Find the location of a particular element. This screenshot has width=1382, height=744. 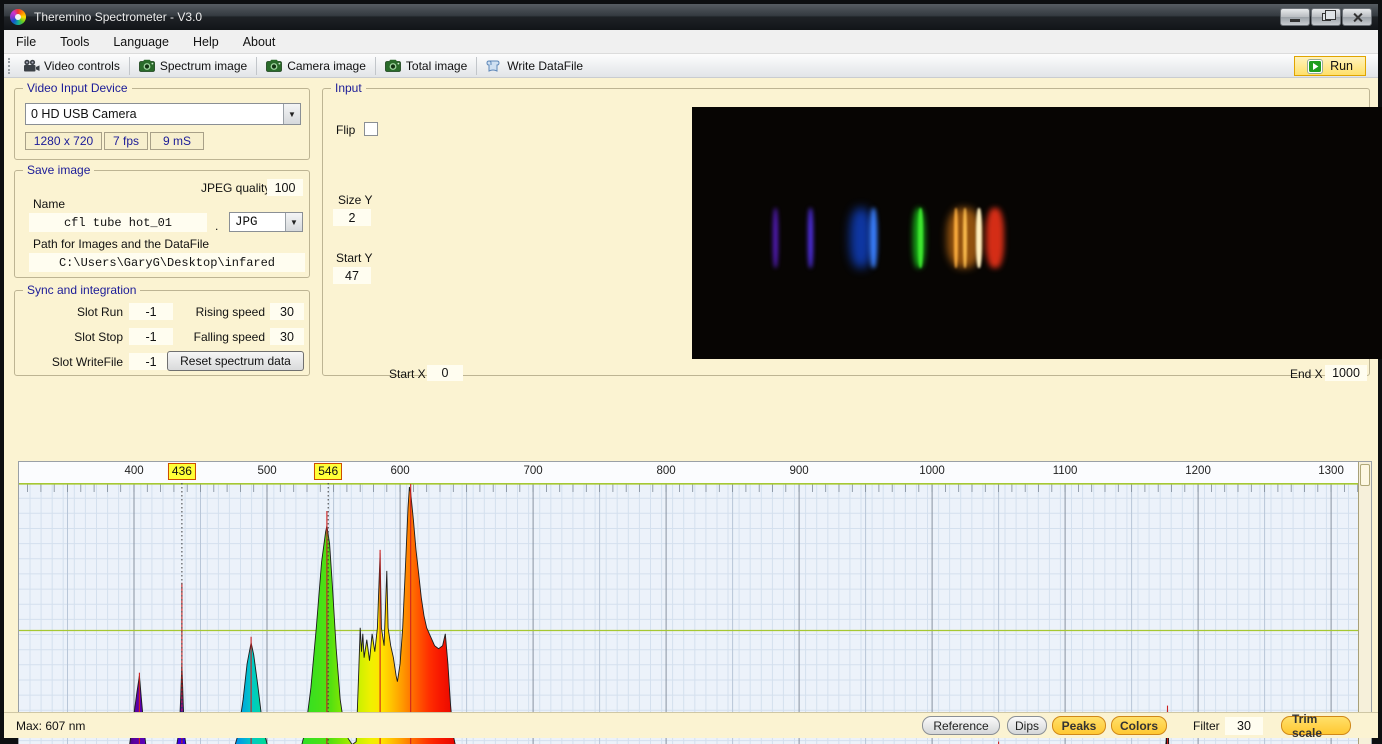

slot-run-label: Slot Run is located at coordinates (99, 312).